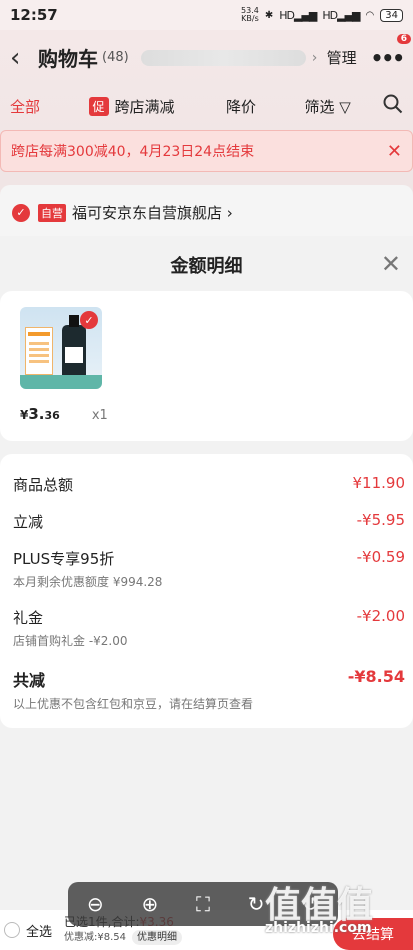 This screenshot has width=413, height=950. Describe the element at coordinates (380, 557) in the screenshot. I see `plus-discount-amount: -¥0.59` at that location.